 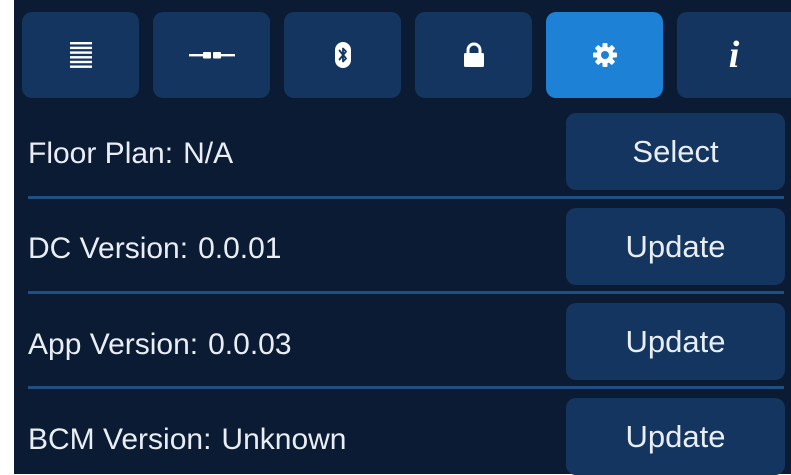 I want to click on info-icon: i, so click(x=734, y=55).